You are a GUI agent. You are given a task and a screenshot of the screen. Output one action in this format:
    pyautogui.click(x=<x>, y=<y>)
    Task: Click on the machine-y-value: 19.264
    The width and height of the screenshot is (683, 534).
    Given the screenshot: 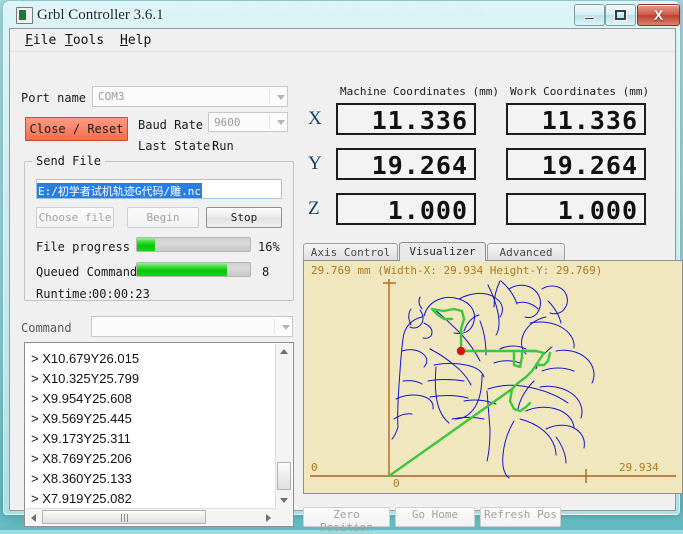 What is the action you would take?
    pyautogui.click(x=419, y=165)
    